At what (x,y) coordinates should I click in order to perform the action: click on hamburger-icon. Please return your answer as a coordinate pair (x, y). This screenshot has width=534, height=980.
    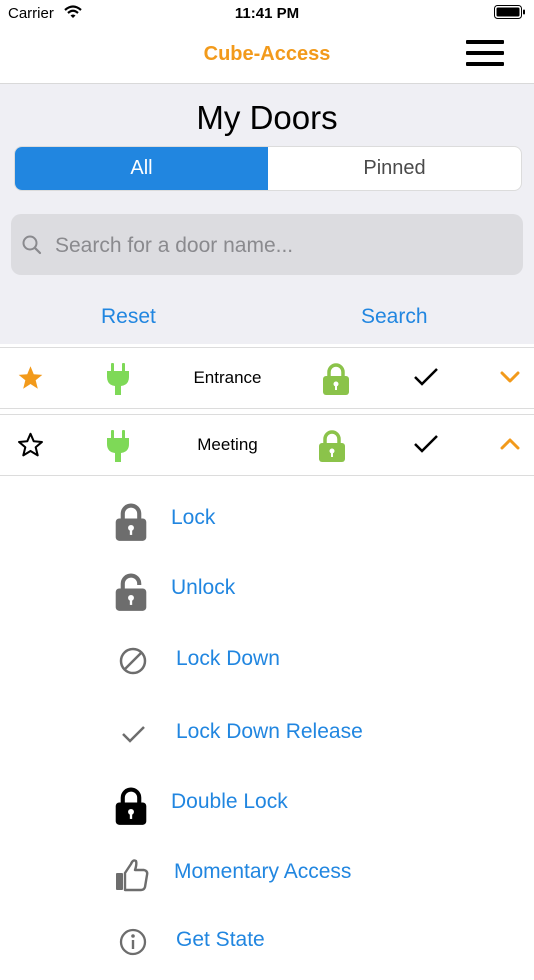
    Looking at the image, I should click on (485, 54).